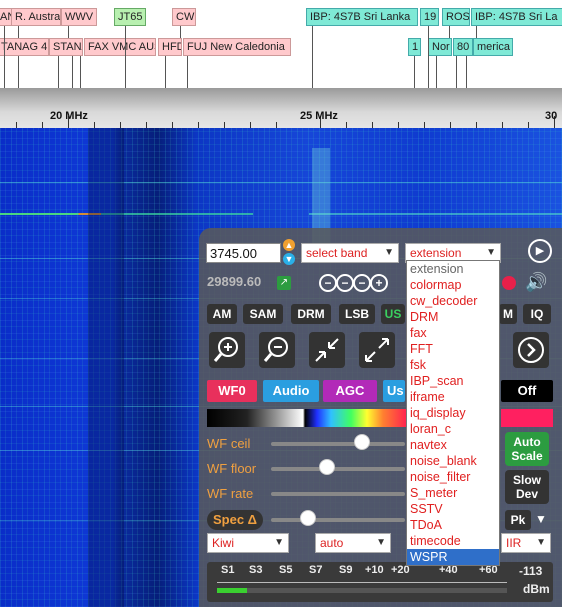  What do you see at coordinates (527, 391) in the screenshot?
I see `off-button: Off` at bounding box center [527, 391].